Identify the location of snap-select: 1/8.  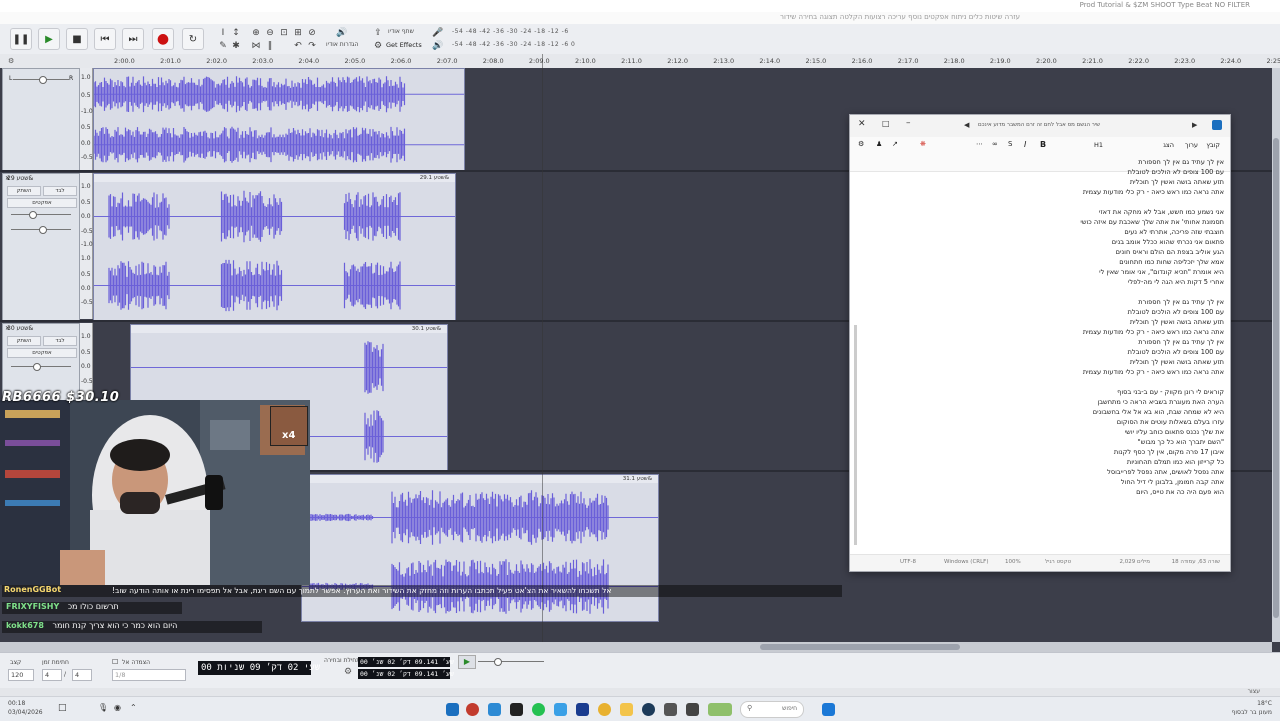
(149, 675).